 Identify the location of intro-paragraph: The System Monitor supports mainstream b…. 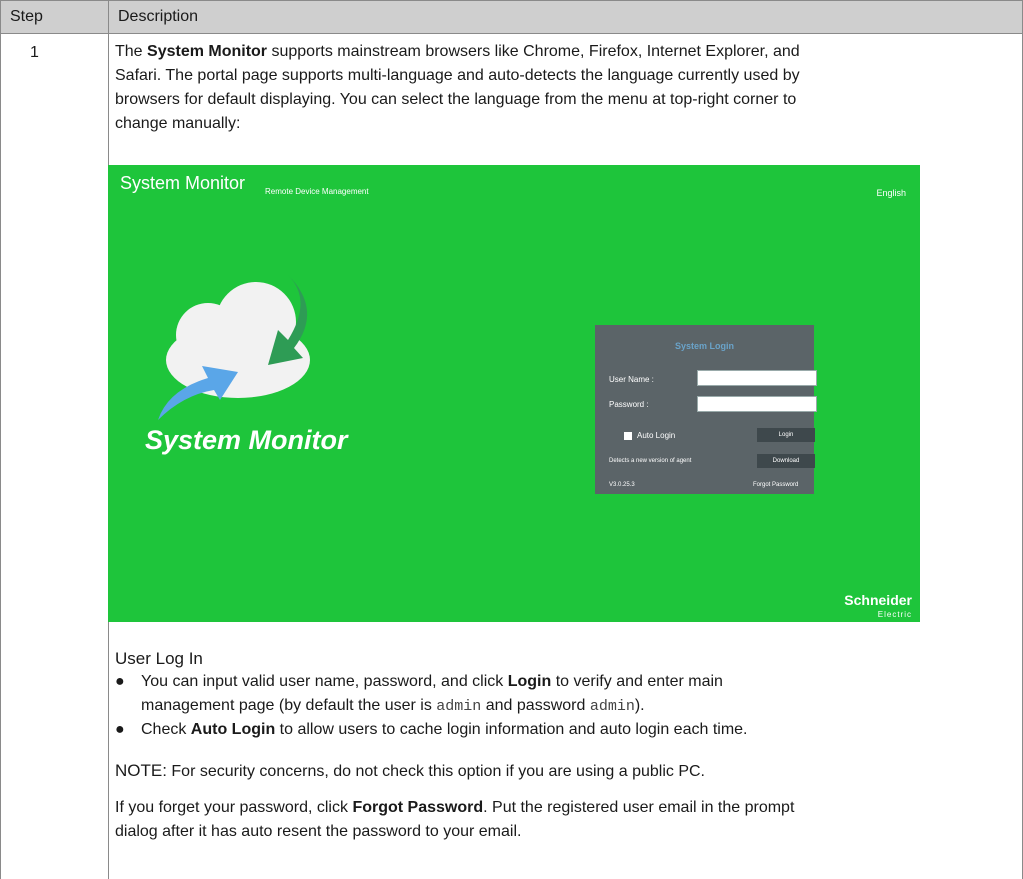
(555, 88).